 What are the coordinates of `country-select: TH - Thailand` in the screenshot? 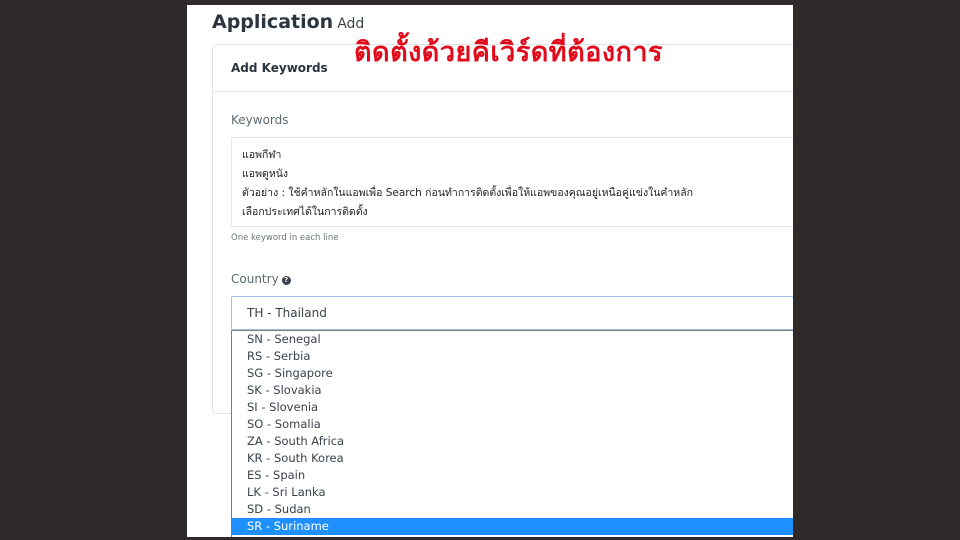 It's located at (512, 313).